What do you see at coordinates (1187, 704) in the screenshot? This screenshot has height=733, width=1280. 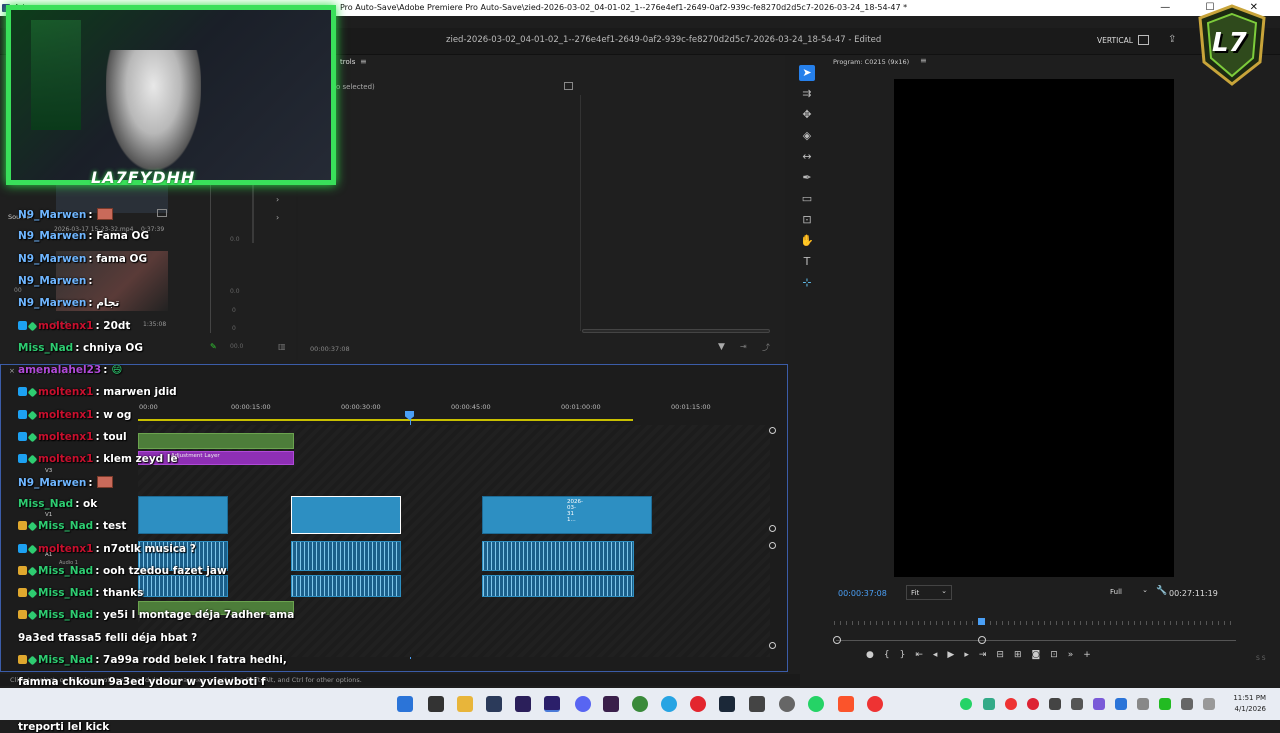 I see `tray-wifi-icon` at bounding box center [1187, 704].